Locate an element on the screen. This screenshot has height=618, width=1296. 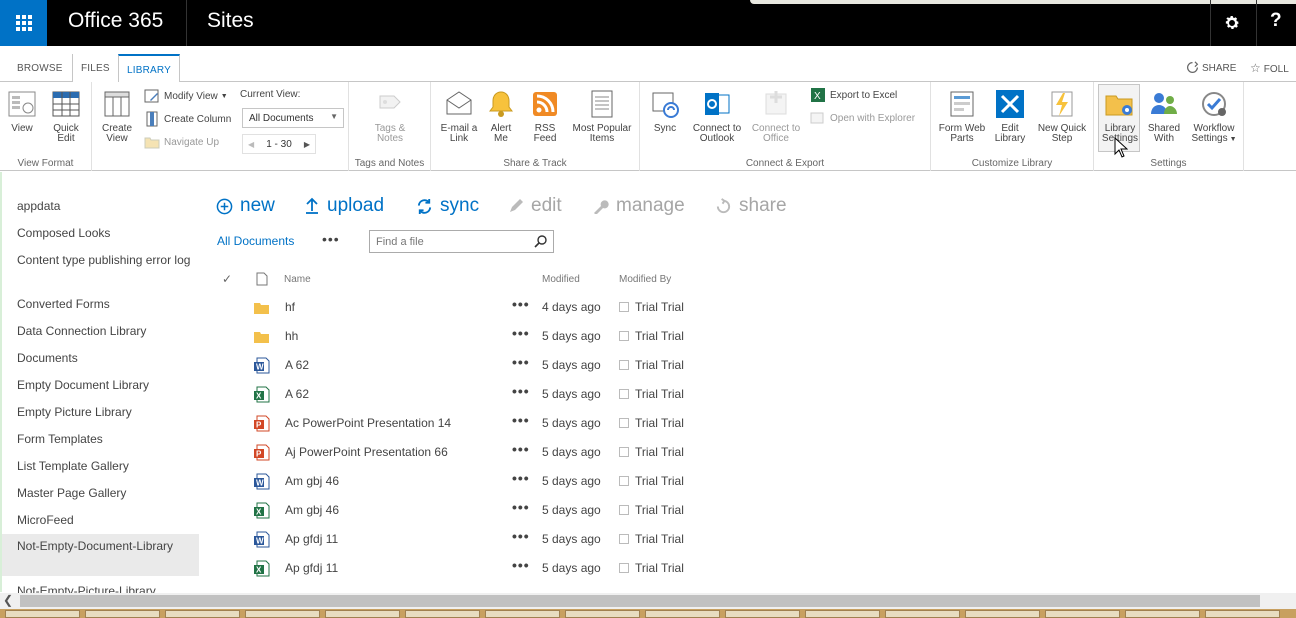
table-row: W Am gbj 46 ••• 5 days ago Trial Trial is located at coordinates (648, 482).